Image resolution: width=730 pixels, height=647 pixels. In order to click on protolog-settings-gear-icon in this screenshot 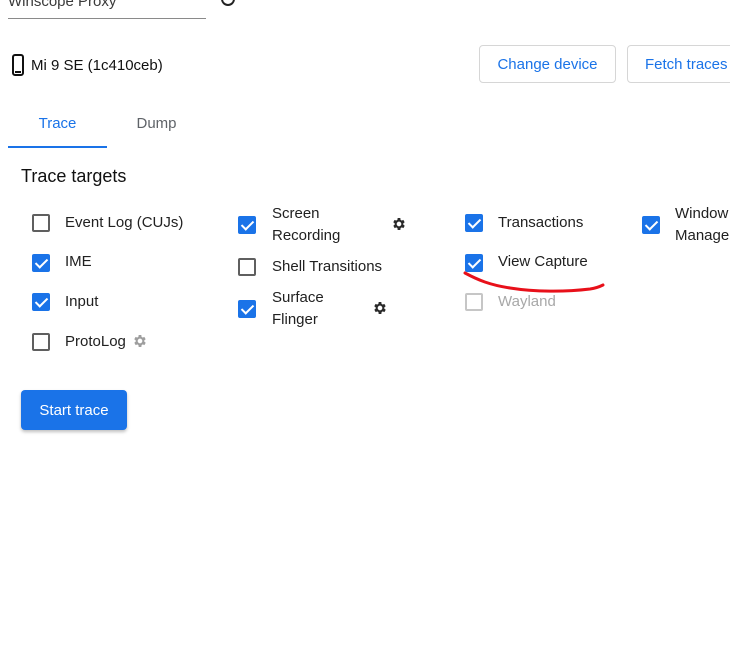, I will do `click(140, 341)`.